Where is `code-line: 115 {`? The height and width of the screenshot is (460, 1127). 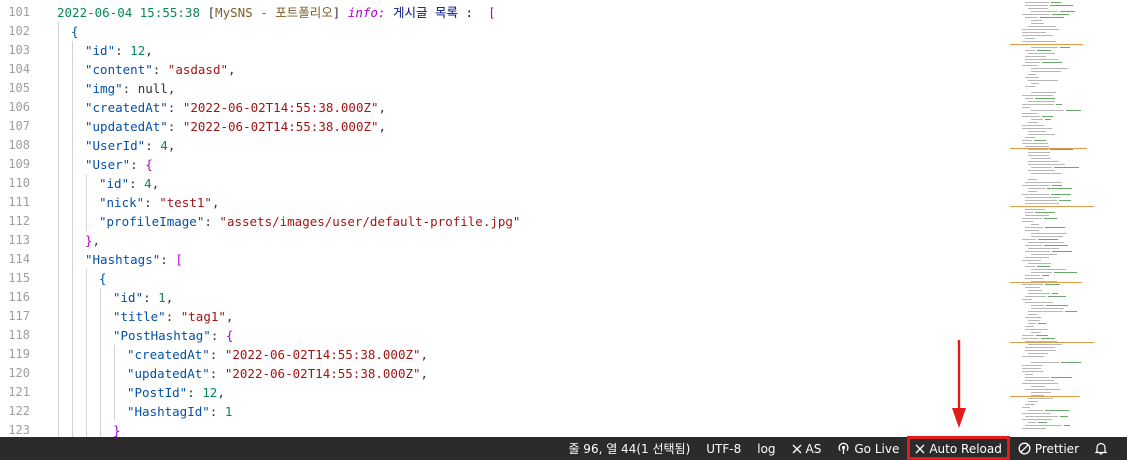 code-line: 115 { is located at coordinates (500, 278).